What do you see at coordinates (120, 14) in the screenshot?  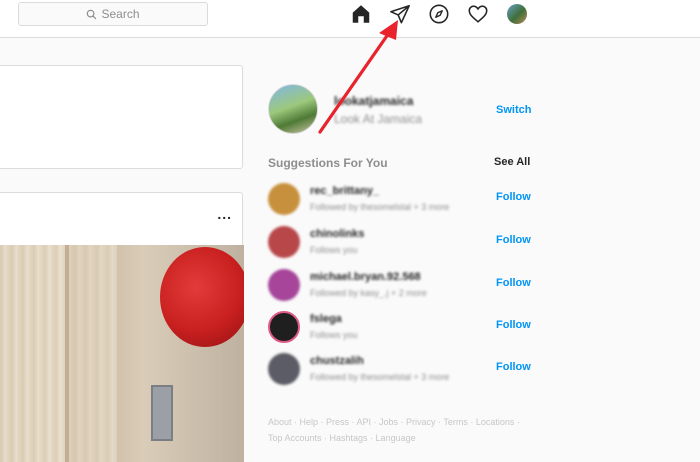 I see `search-placeholder: Search` at bounding box center [120, 14].